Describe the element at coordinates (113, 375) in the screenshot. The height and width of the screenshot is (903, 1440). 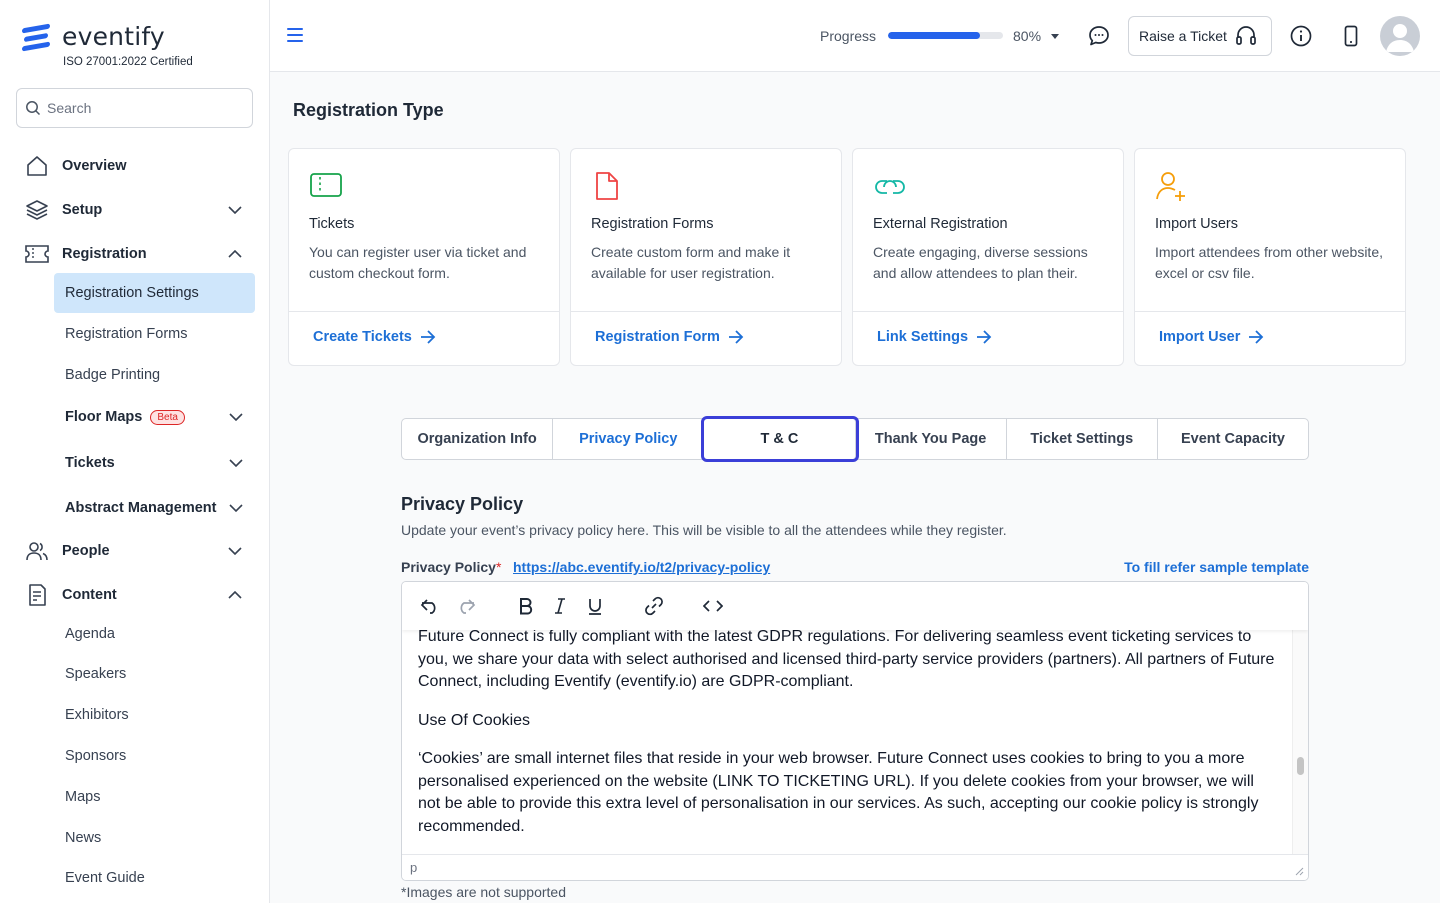
I see `sidebar-item-label: Badge Printing` at that location.